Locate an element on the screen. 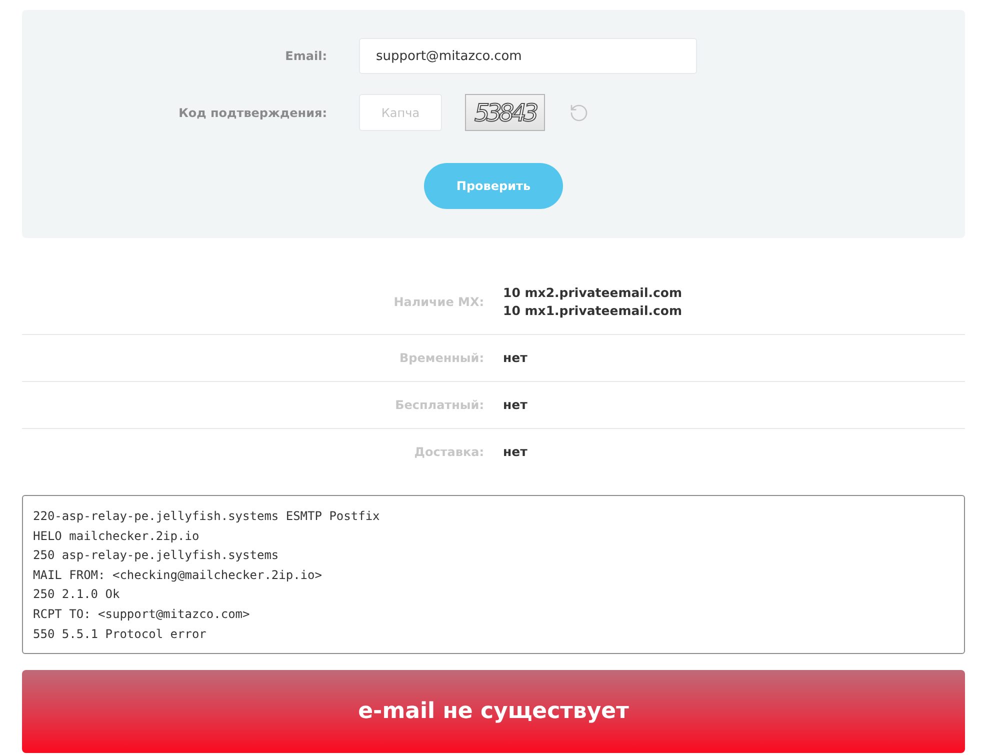 The width and height of the screenshot is (989, 755). result-value: 10 mx2.privateemail.com is located at coordinates (593, 293).